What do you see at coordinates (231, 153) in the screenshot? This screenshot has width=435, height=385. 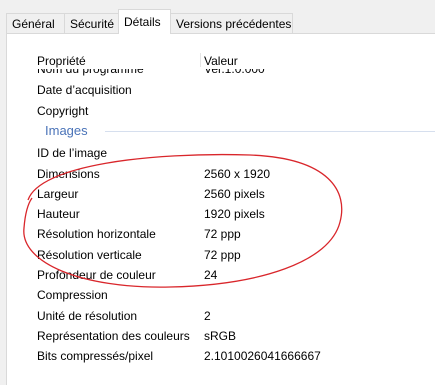 I see `list-item: ID de l’image` at bounding box center [231, 153].